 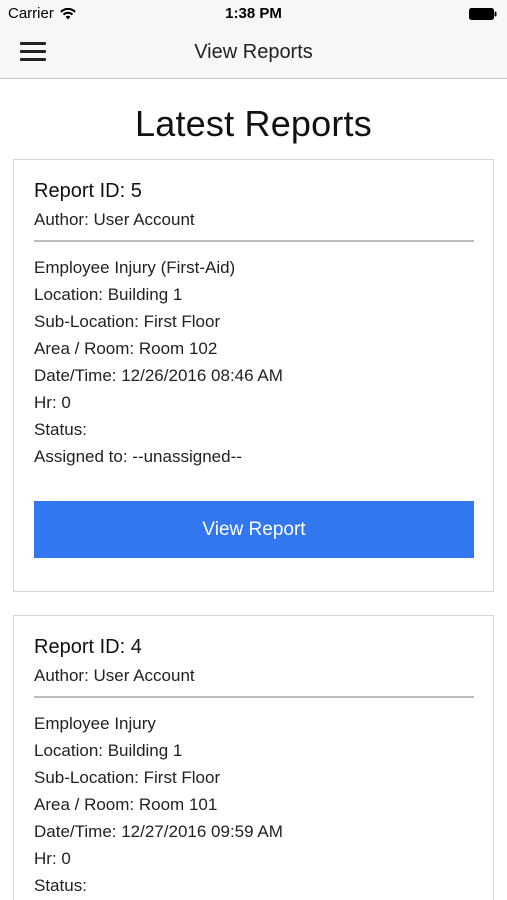 I want to click on report-id: Report ID: 4, so click(x=88, y=647).